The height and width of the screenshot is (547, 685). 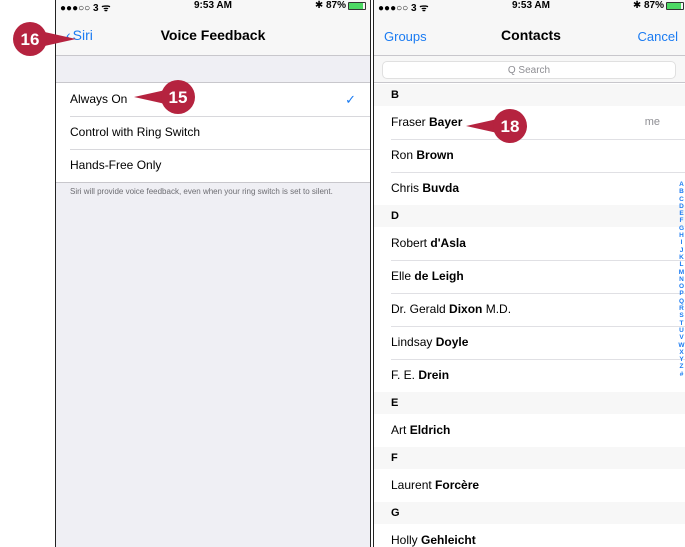 I want to click on index-letter: N, so click(x=681, y=279).